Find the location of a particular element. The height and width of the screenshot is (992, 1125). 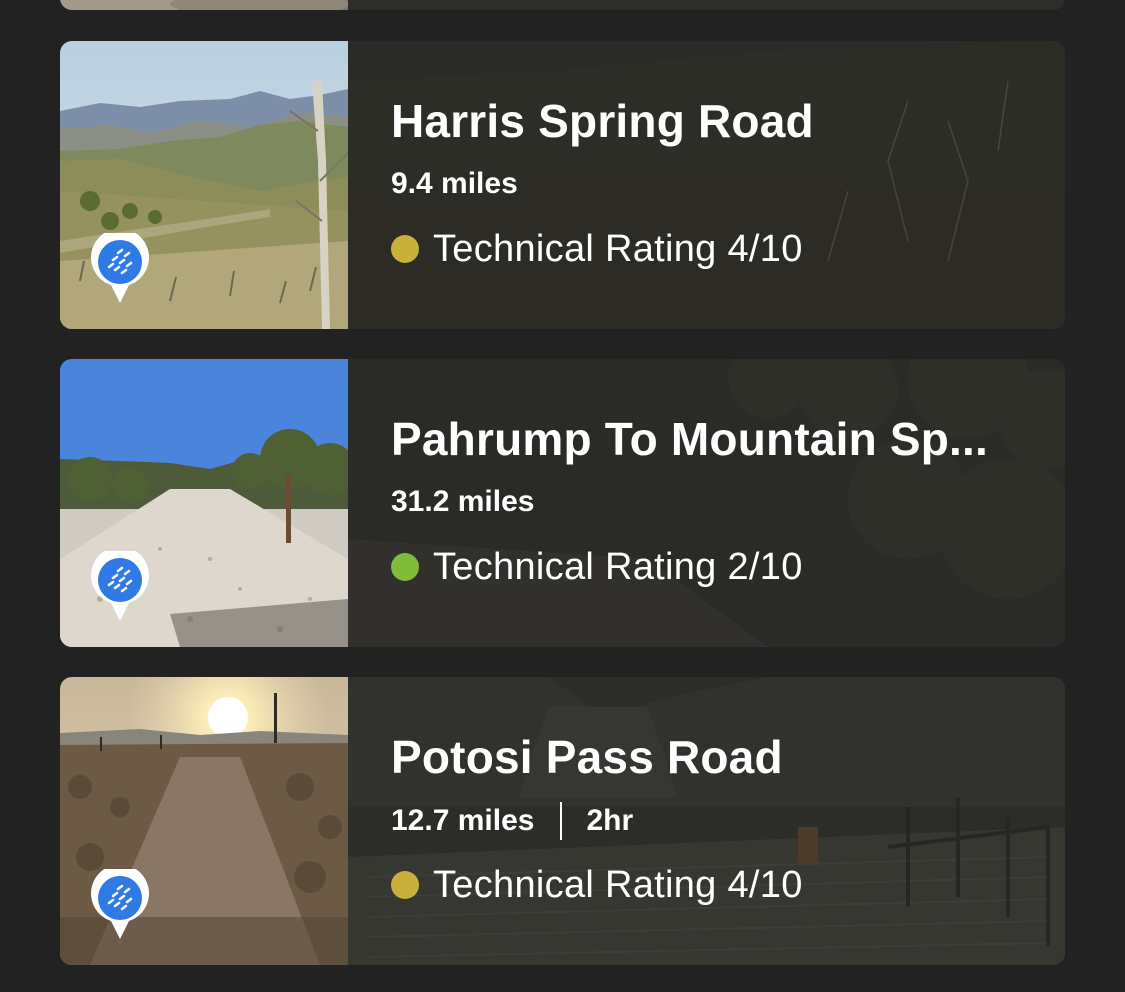

trail-duration: 2hr is located at coordinates (610, 820).